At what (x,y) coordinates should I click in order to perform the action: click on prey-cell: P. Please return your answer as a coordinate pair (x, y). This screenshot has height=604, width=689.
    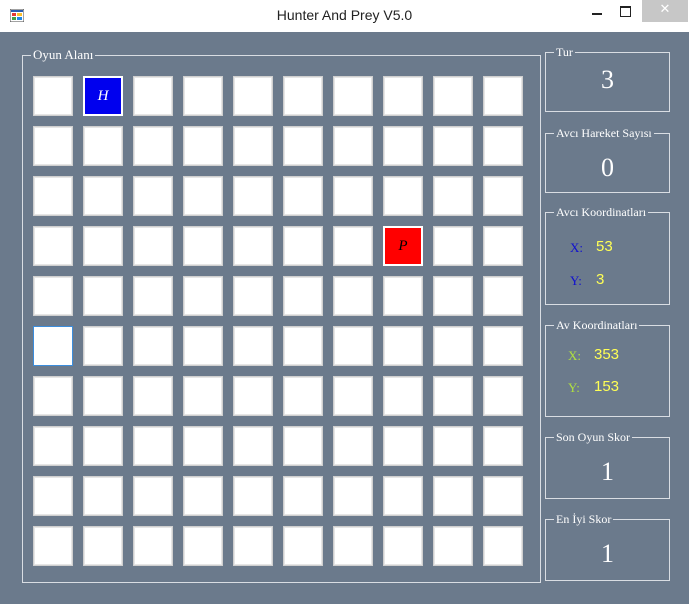
    Looking at the image, I should click on (403, 246).